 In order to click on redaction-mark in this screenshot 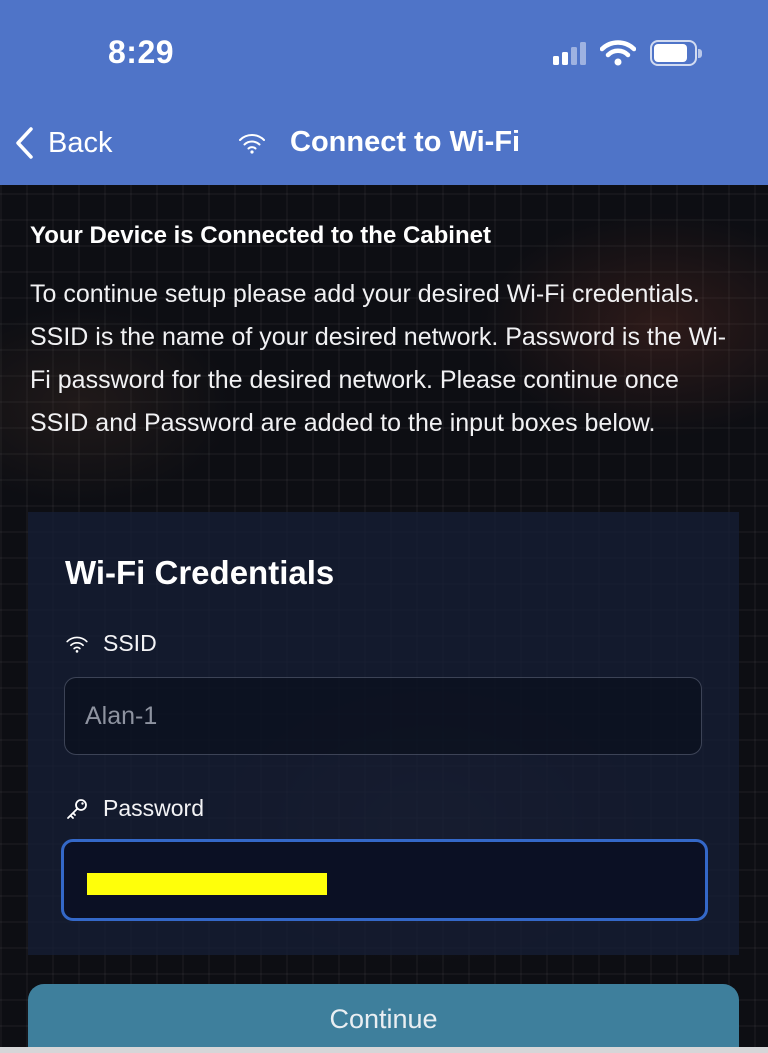, I will do `click(207, 884)`.